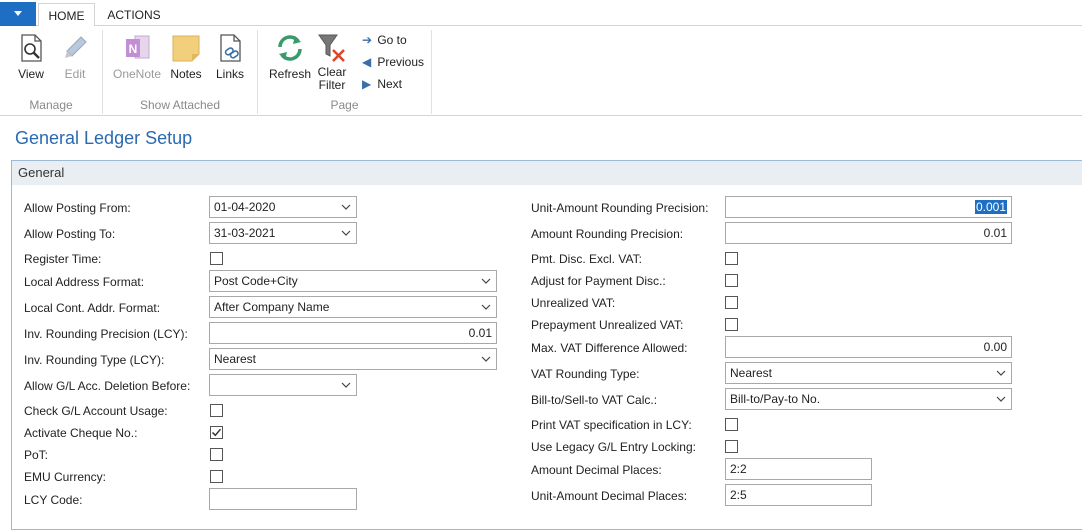  I want to click on next-label: Next, so click(390, 84).